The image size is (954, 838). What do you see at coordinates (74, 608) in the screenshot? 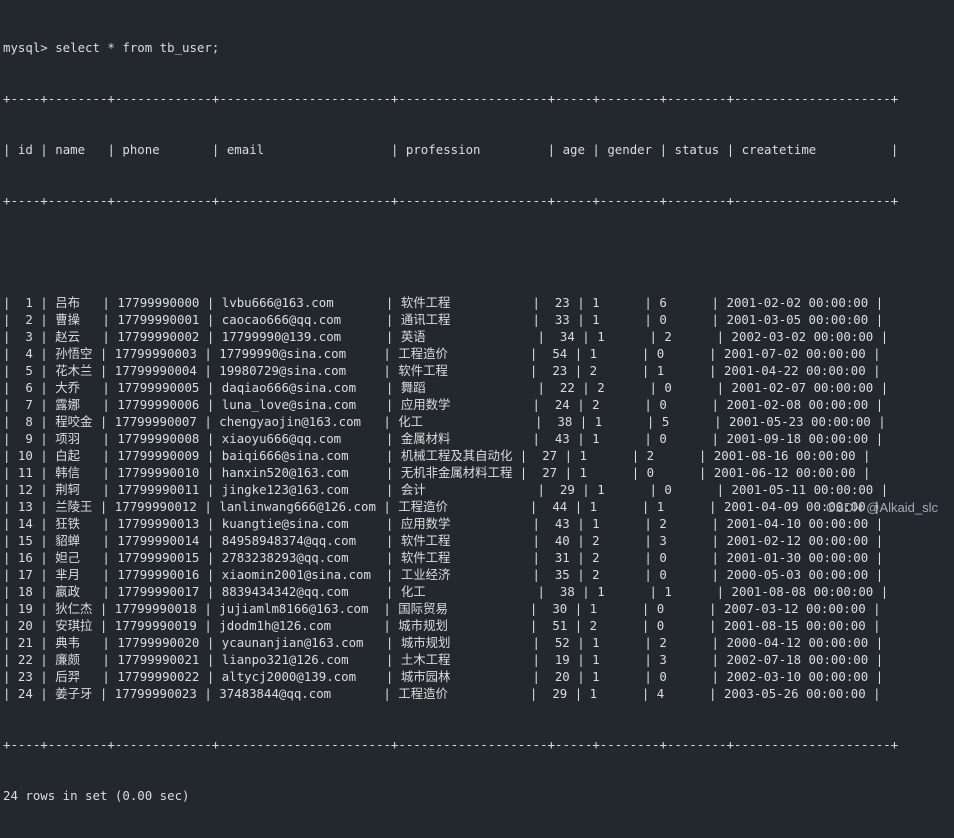
I see `cell-name: 狄仁杰` at bounding box center [74, 608].